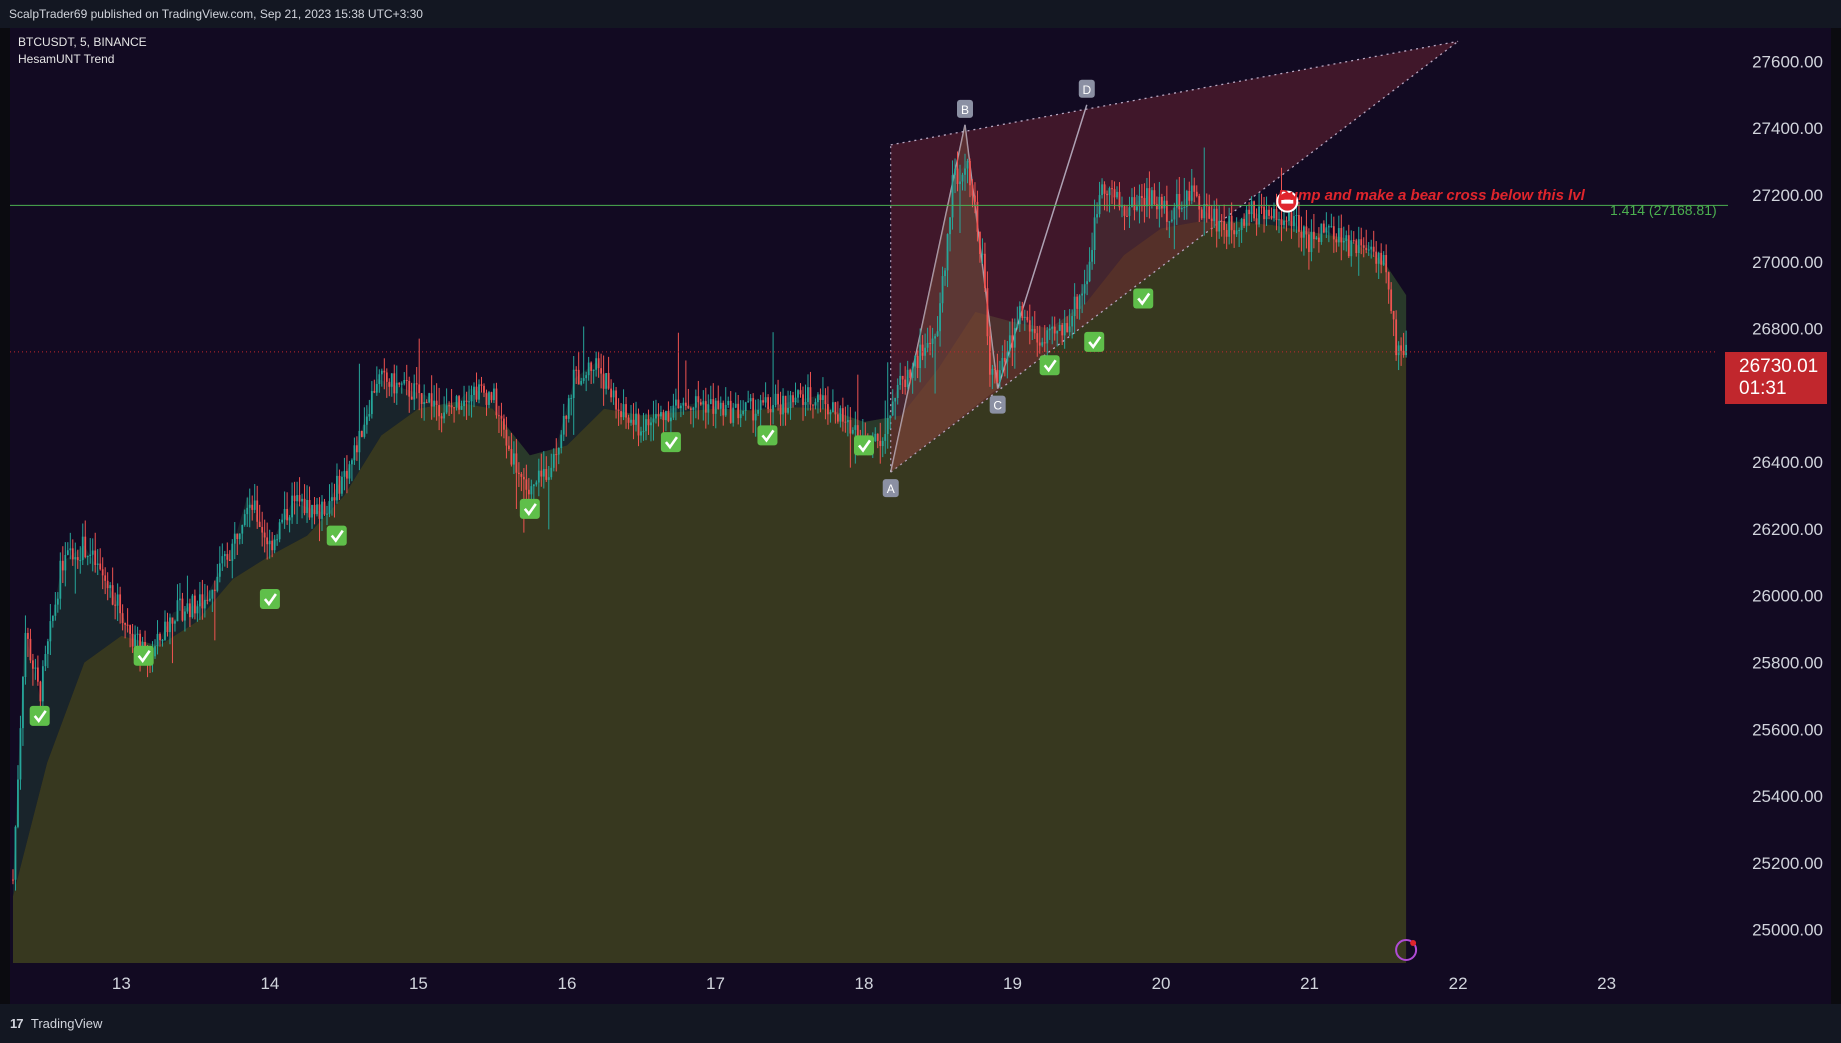  Describe the element at coordinates (82, 42) in the screenshot. I see `symbol-label: BTCUSDT, 5, BINANCE` at that location.